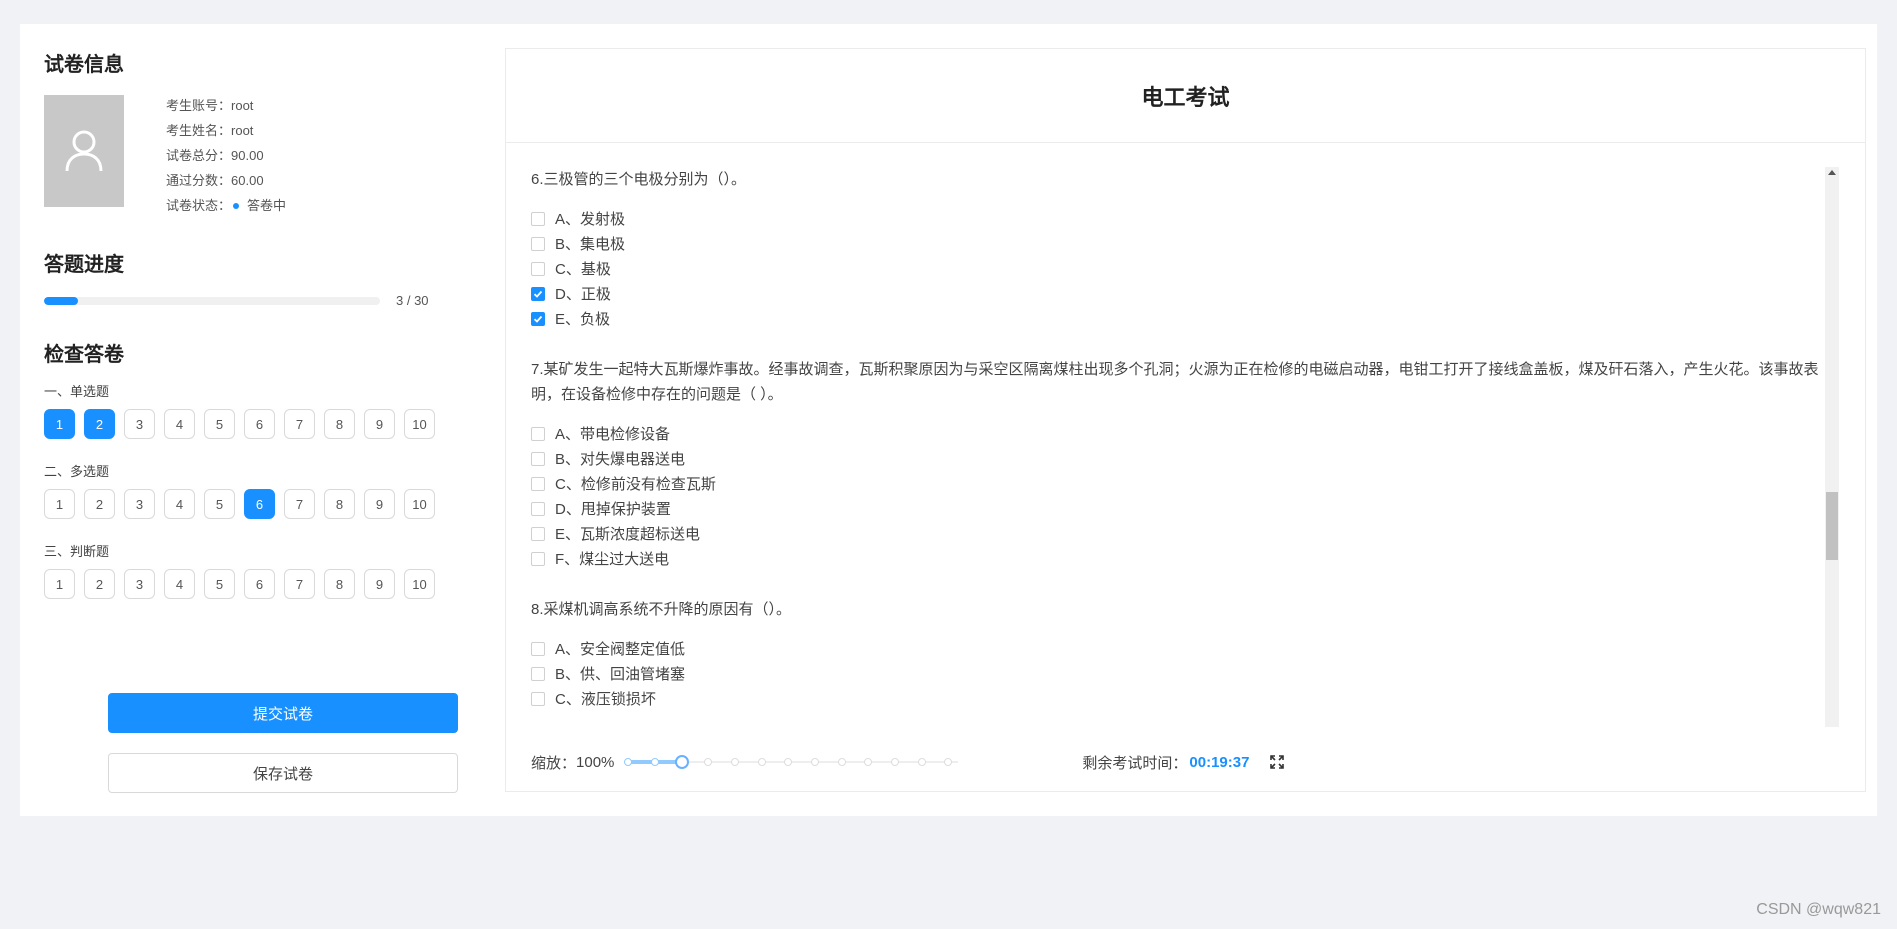 Image resolution: width=1897 pixels, height=929 pixels. I want to click on question-text: 6.三极管的三个电极分别为（）。, so click(639, 179).